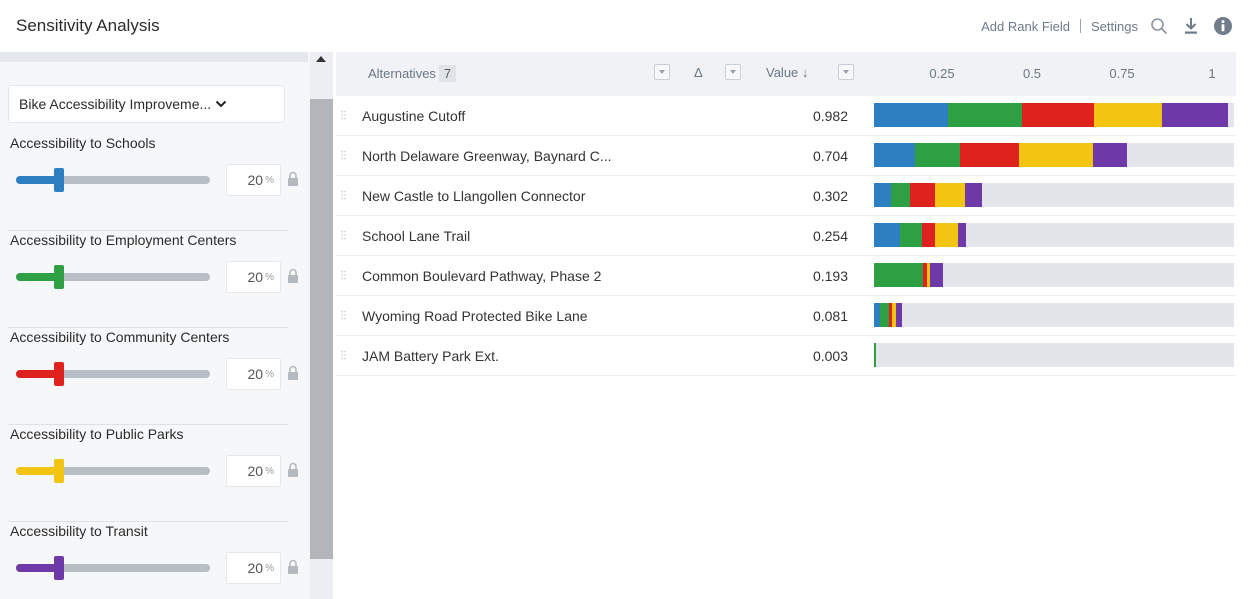 This screenshot has height=599, width=1248. I want to click on value-filter-button, so click(846, 72).